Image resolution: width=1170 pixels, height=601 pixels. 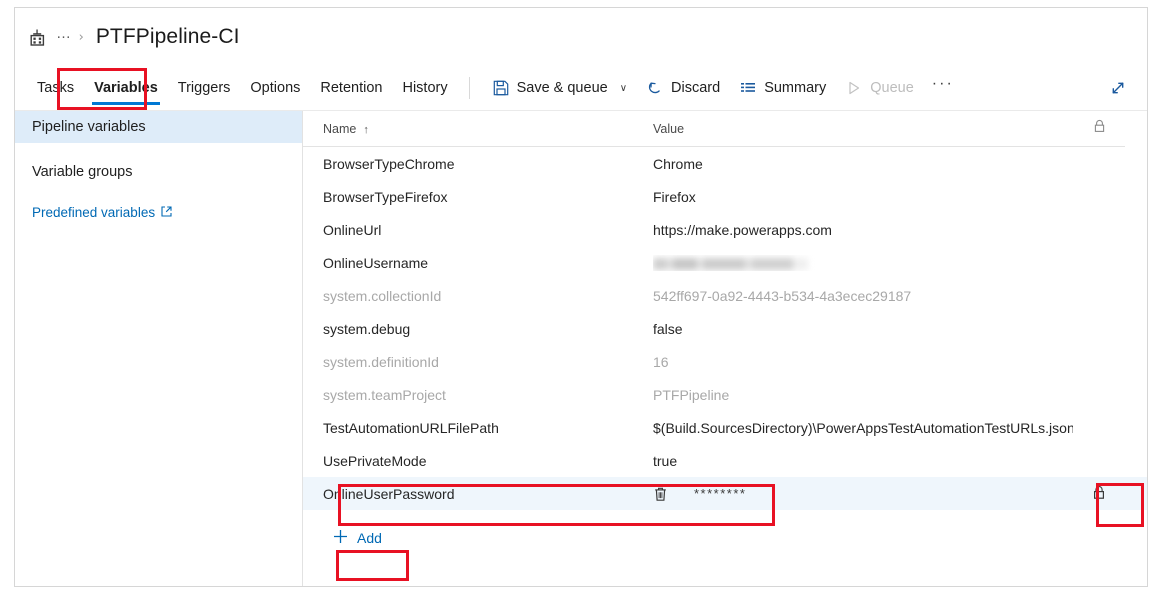 I want to click on tab-retention: Retention, so click(x=351, y=88).